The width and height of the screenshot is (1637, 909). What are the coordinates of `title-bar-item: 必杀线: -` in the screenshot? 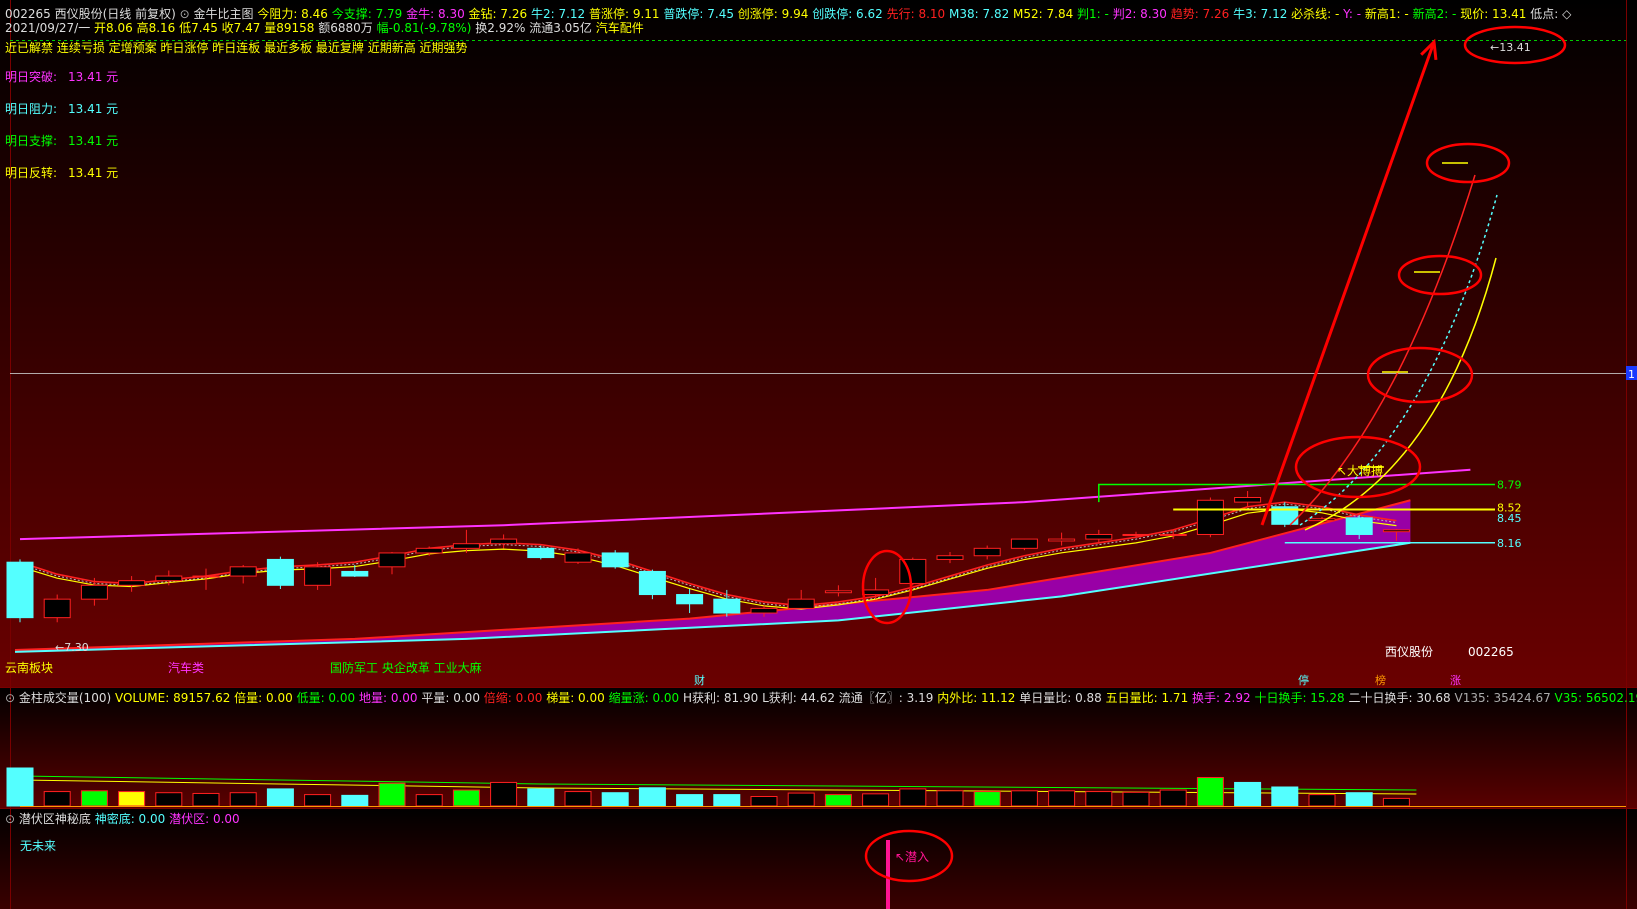 It's located at (1317, 13).